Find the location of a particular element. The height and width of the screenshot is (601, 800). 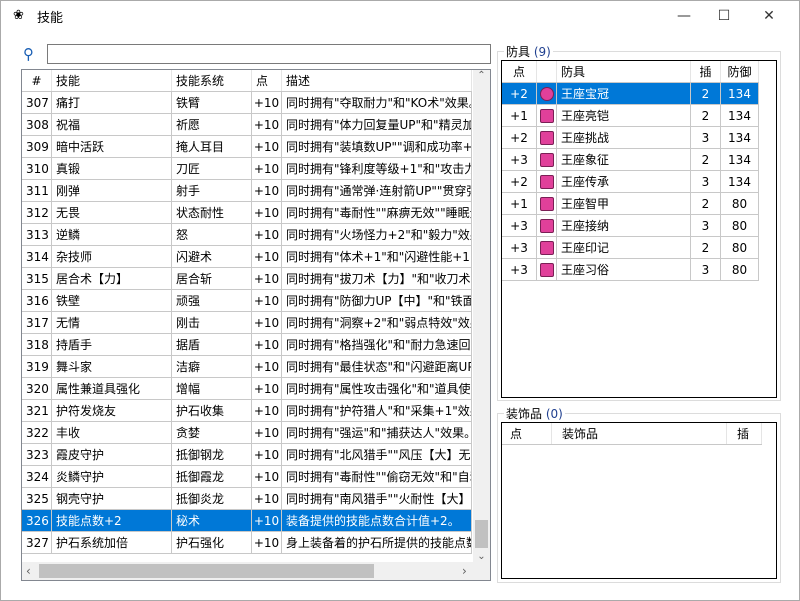

skill-cell: 317 is located at coordinates (37, 322).